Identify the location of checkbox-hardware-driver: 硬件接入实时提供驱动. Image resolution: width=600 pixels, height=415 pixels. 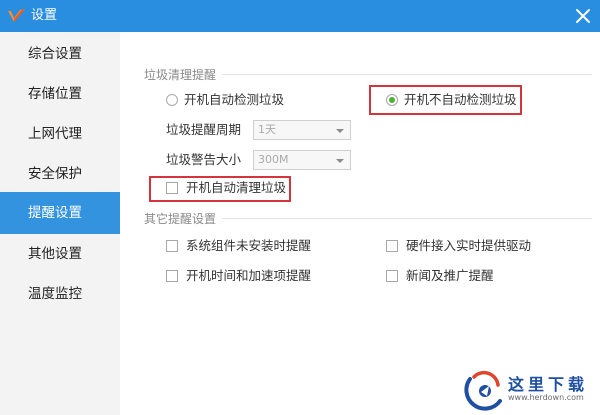
(458, 246).